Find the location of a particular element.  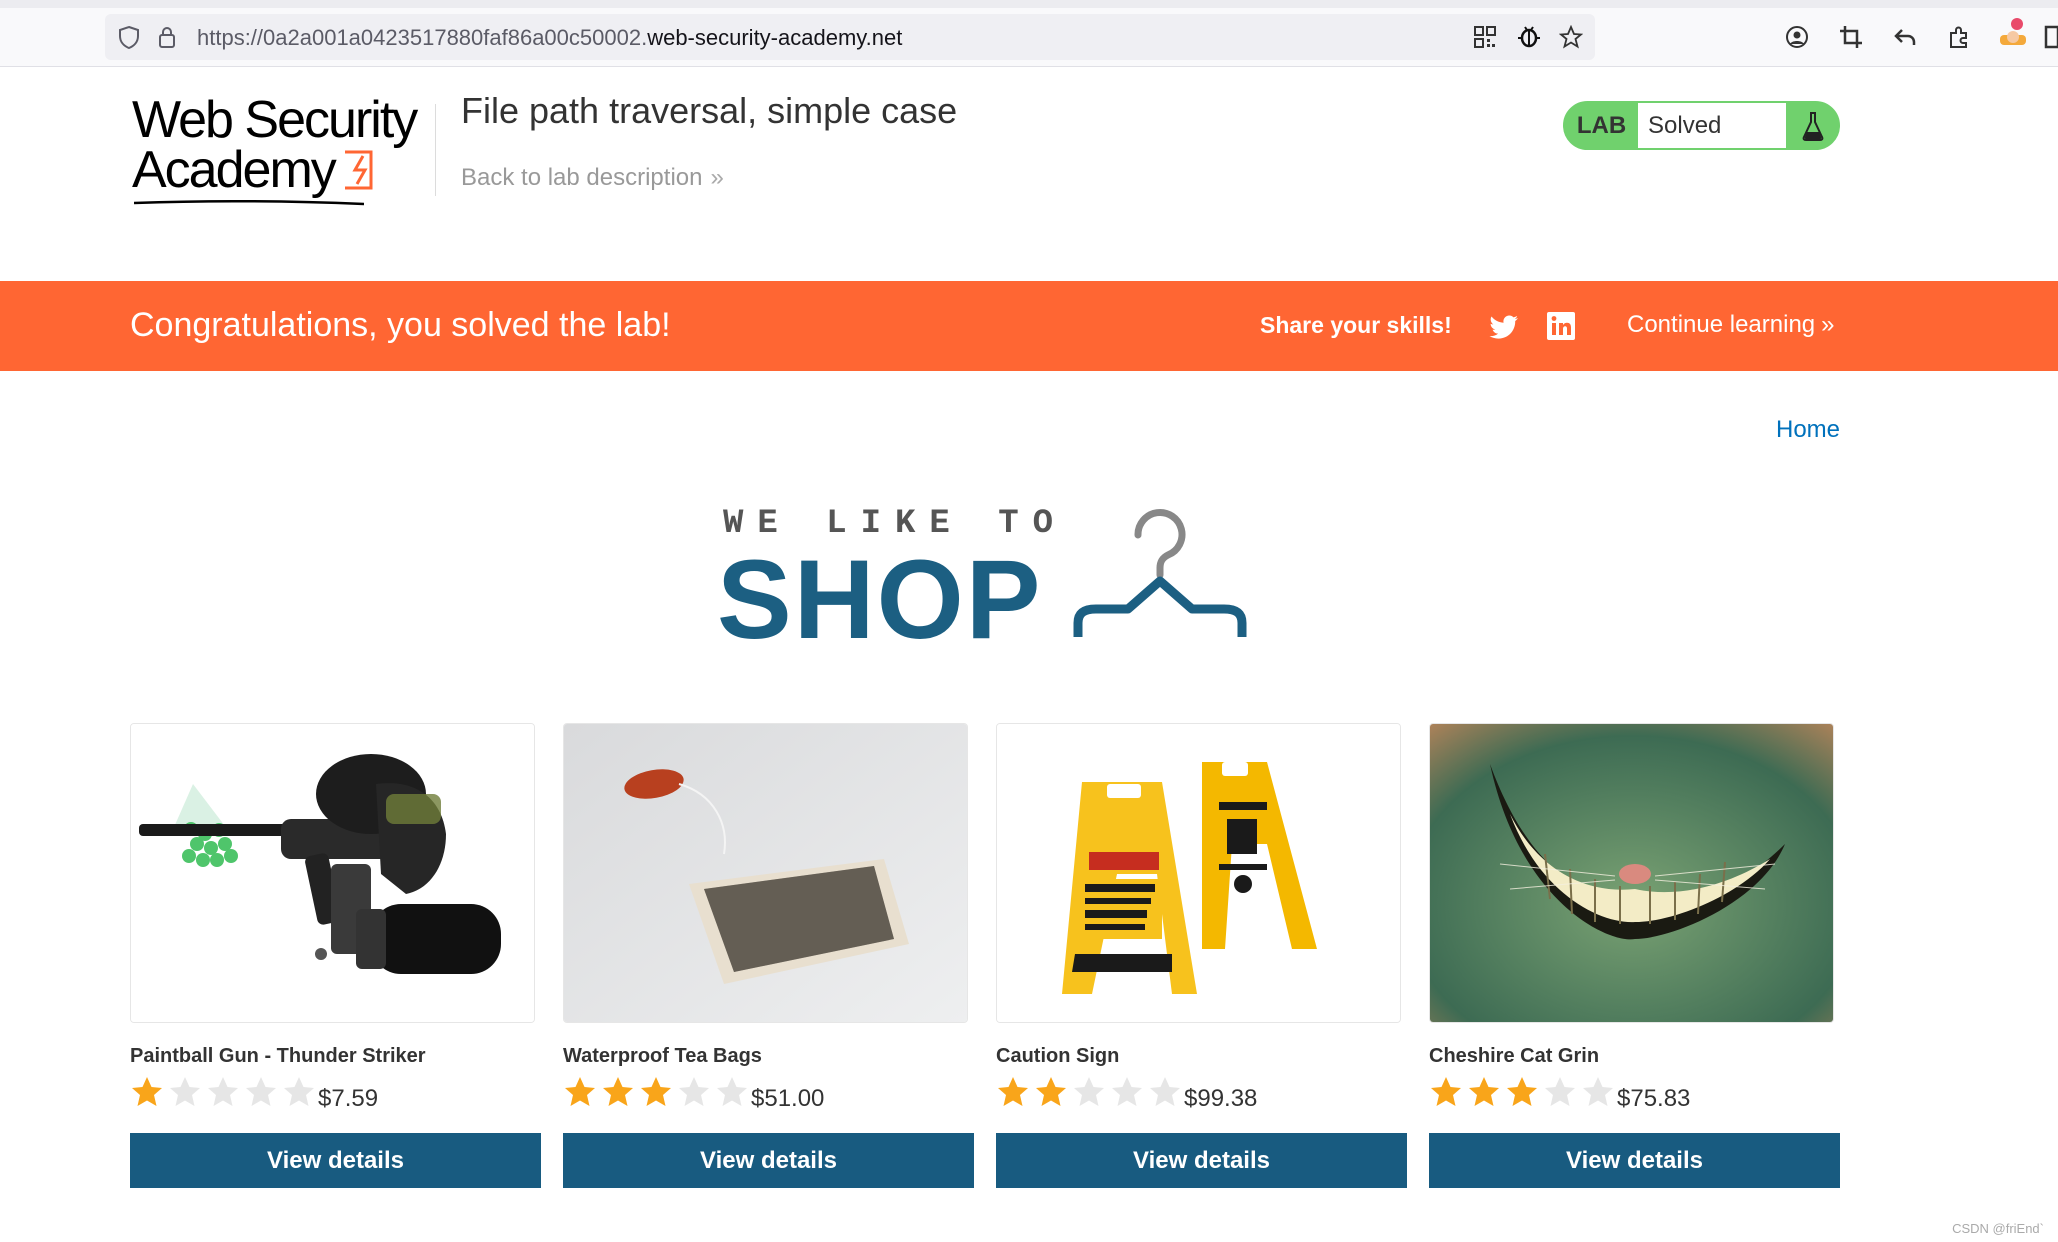

product-name: Waterproof Tea Bags is located at coordinates (662, 1056).